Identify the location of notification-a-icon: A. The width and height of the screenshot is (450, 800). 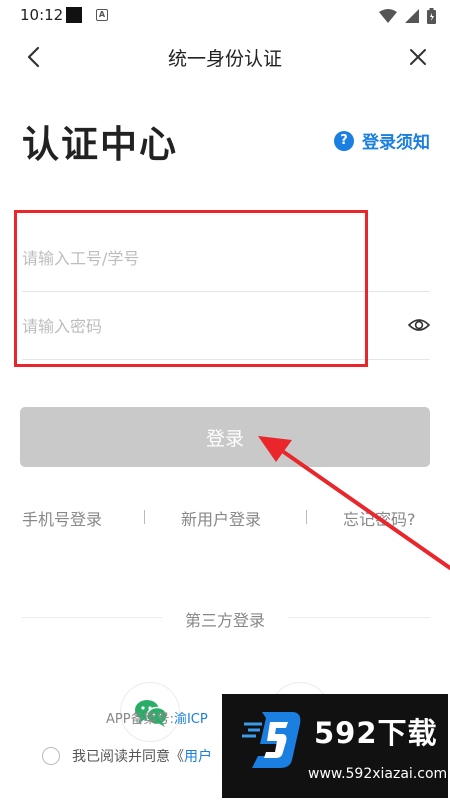
(102, 15).